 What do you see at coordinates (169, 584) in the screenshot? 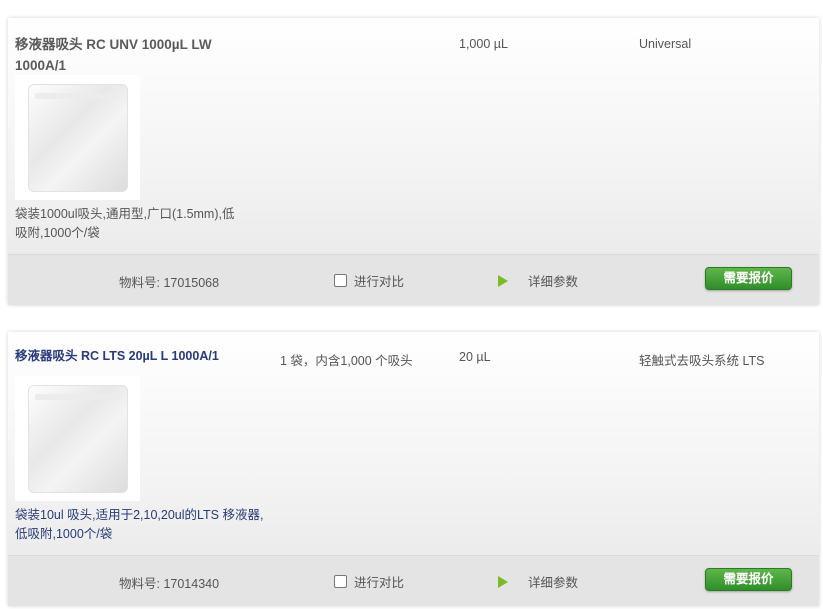
I see `item-number: 物料号: 17014340` at bounding box center [169, 584].